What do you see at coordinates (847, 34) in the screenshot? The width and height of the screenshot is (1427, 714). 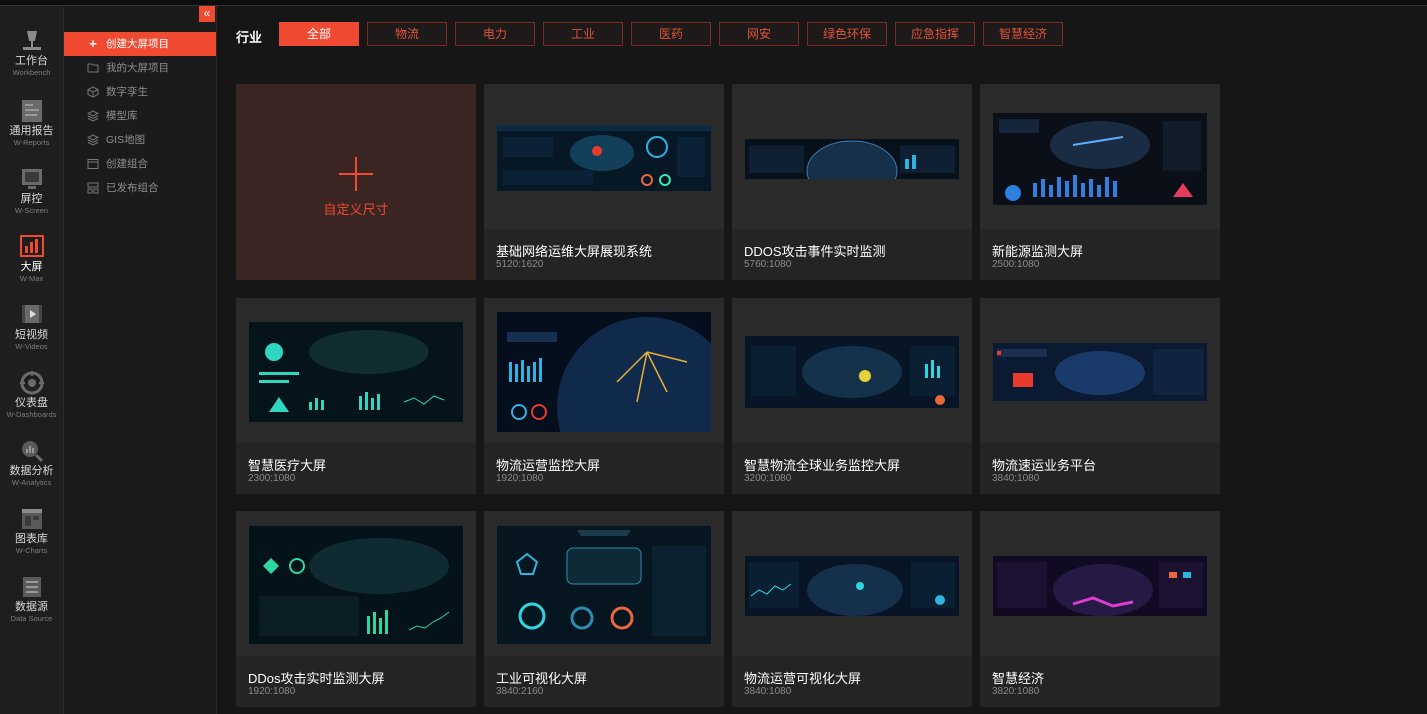 I see `filter-green-environment: 绿色环保` at bounding box center [847, 34].